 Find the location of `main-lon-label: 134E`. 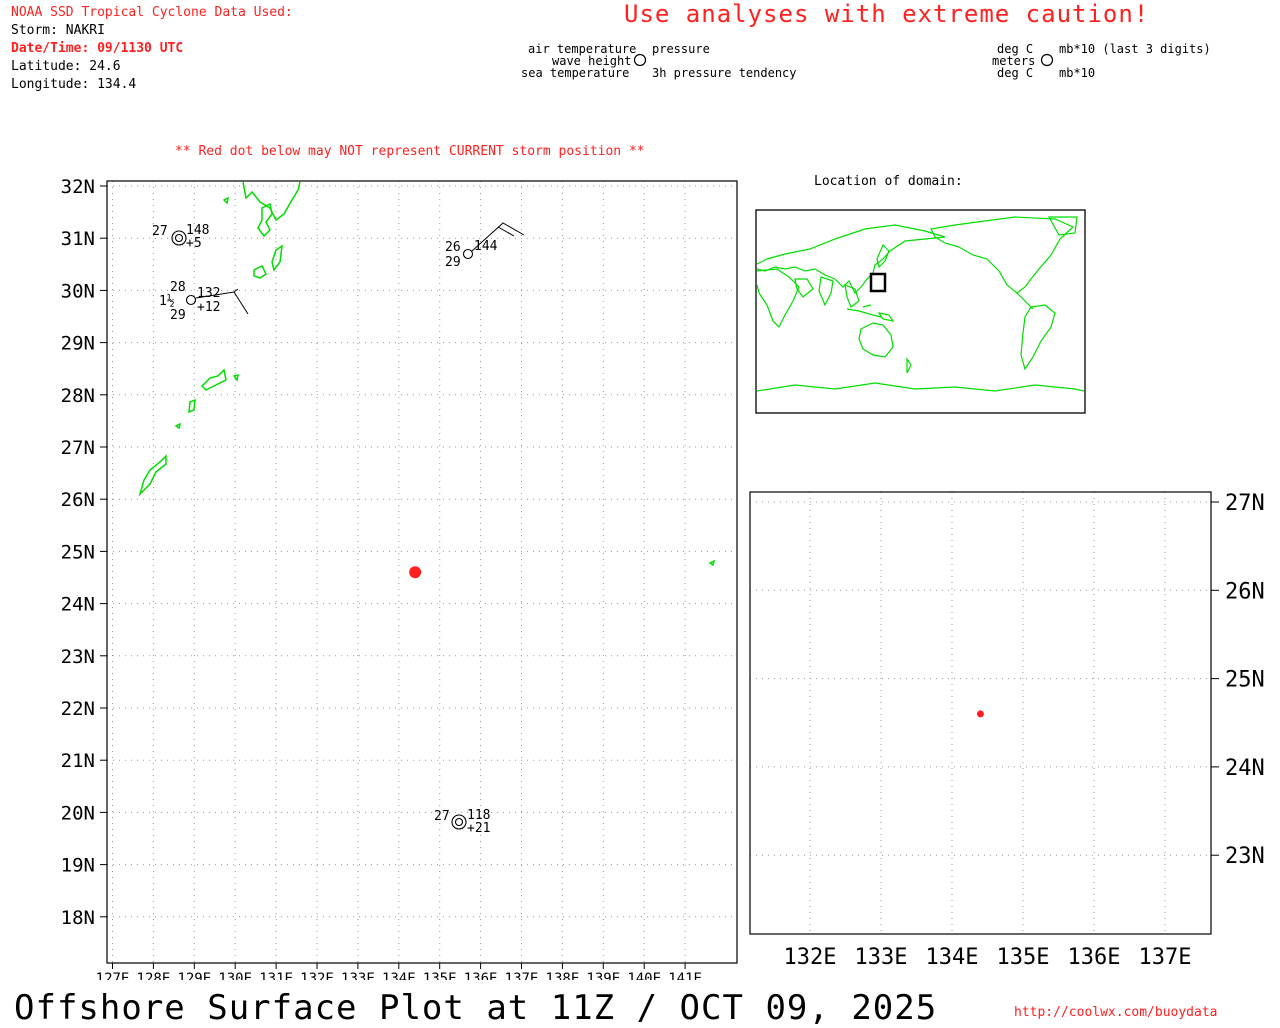

main-lon-label: 134E is located at coordinates (399, 975).